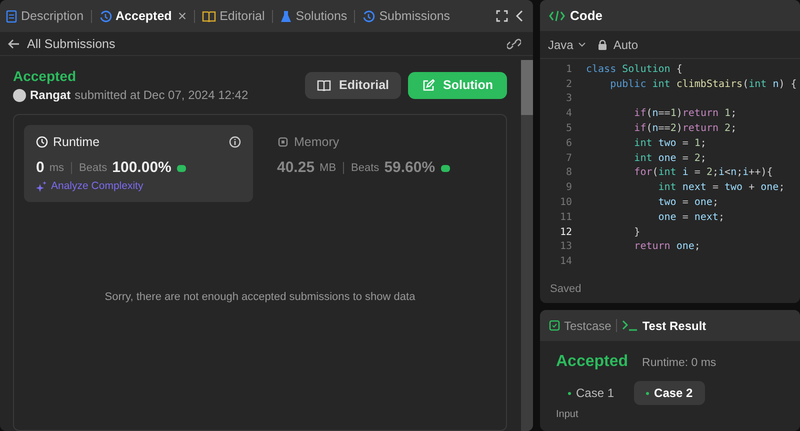 The height and width of the screenshot is (431, 800). Describe the element at coordinates (71, 43) in the screenshot. I see `all-submissions-link: All Submissions` at that location.